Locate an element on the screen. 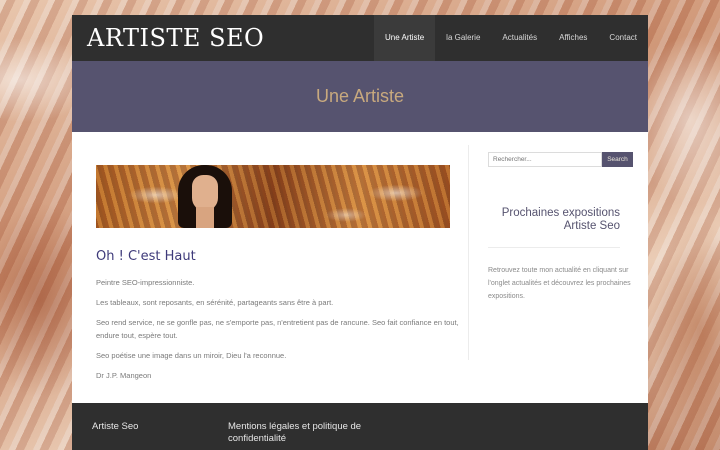  widget-title: Prochaines expositions Artiste Seo is located at coordinates (560, 219).